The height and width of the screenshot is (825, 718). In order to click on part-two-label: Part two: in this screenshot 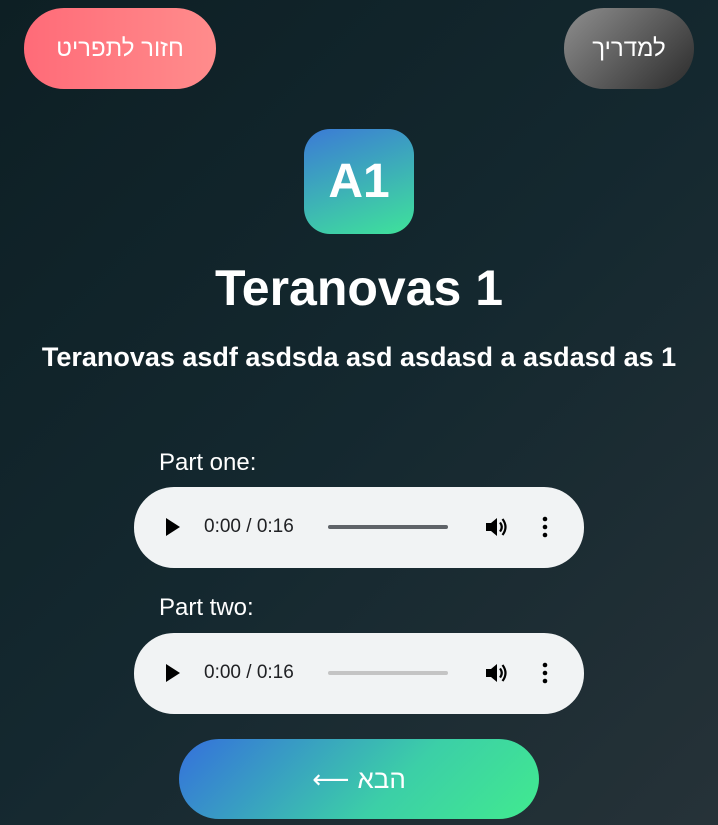, I will do `click(206, 607)`.